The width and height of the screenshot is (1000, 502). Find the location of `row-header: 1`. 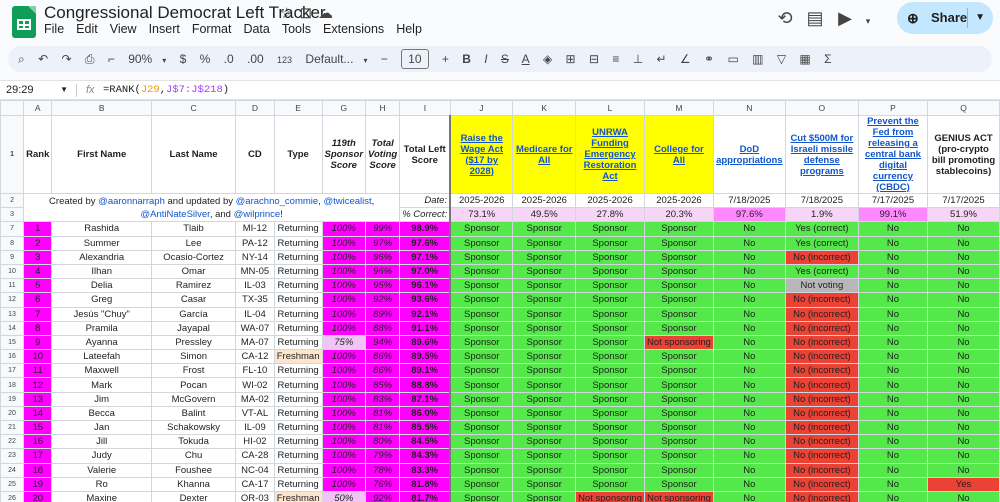

row-header: 1 is located at coordinates (12, 154).